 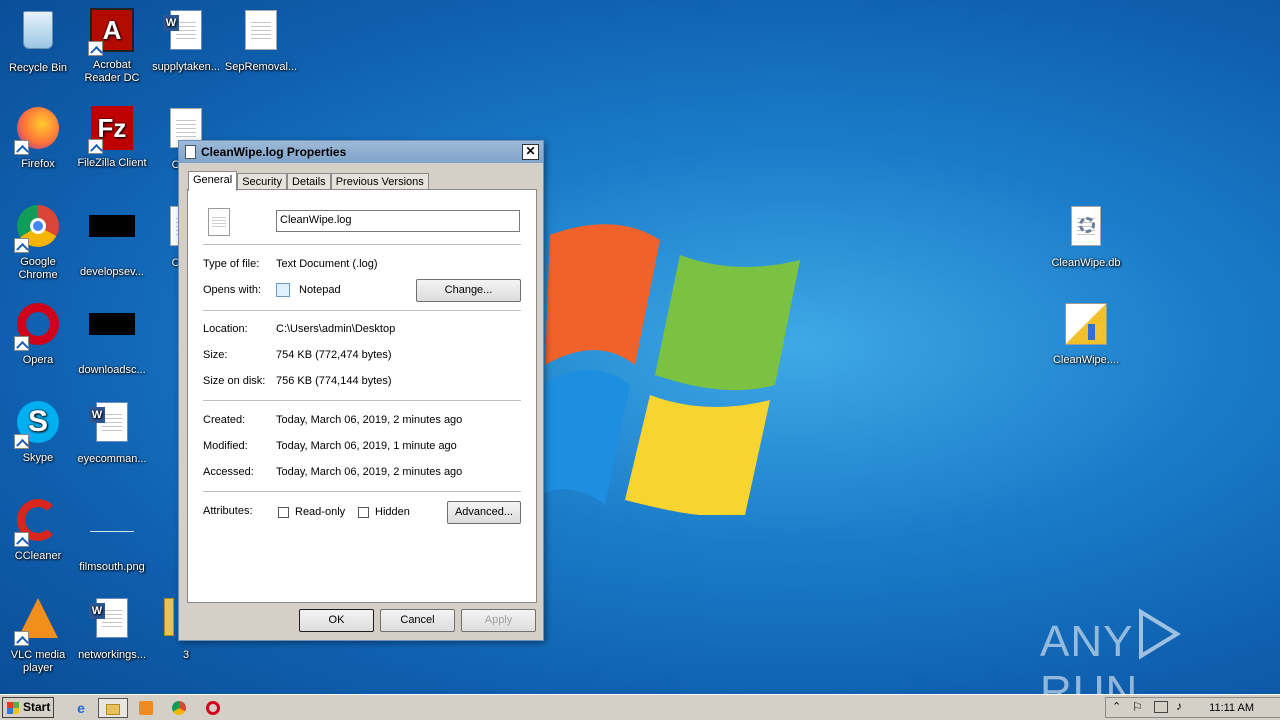 I want to click on media-player-icon, so click(x=146, y=708).